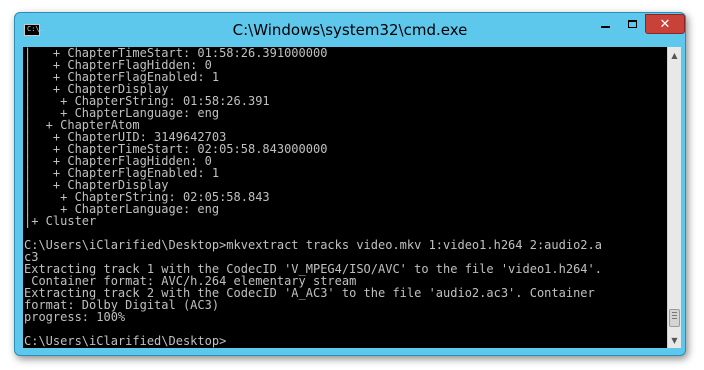  I want to click on console-line: |+ Cluster, so click(60, 221).